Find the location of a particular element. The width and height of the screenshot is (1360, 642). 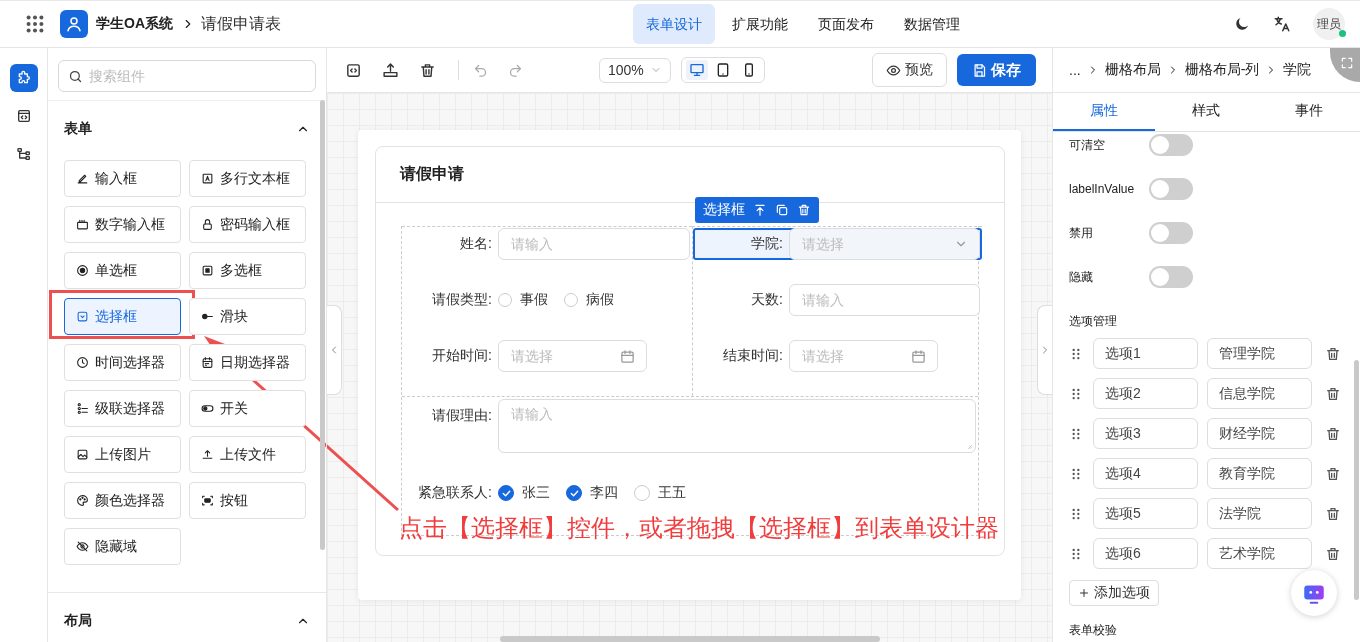

option-key-field: 选项3 is located at coordinates (1145, 433).